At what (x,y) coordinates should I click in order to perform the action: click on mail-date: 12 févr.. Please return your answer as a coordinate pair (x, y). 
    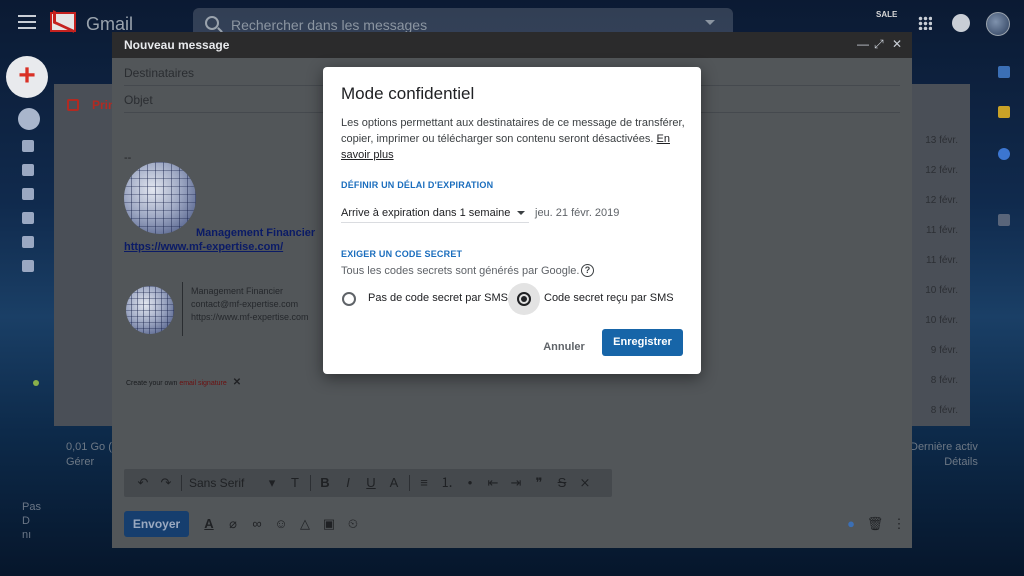
    Looking at the image, I should click on (941, 200).